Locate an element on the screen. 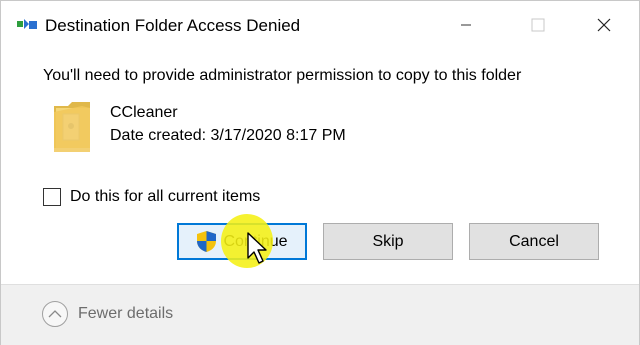 The width and height of the screenshot is (640, 345). window-title: Destination Folder Access Denied is located at coordinates (173, 25).